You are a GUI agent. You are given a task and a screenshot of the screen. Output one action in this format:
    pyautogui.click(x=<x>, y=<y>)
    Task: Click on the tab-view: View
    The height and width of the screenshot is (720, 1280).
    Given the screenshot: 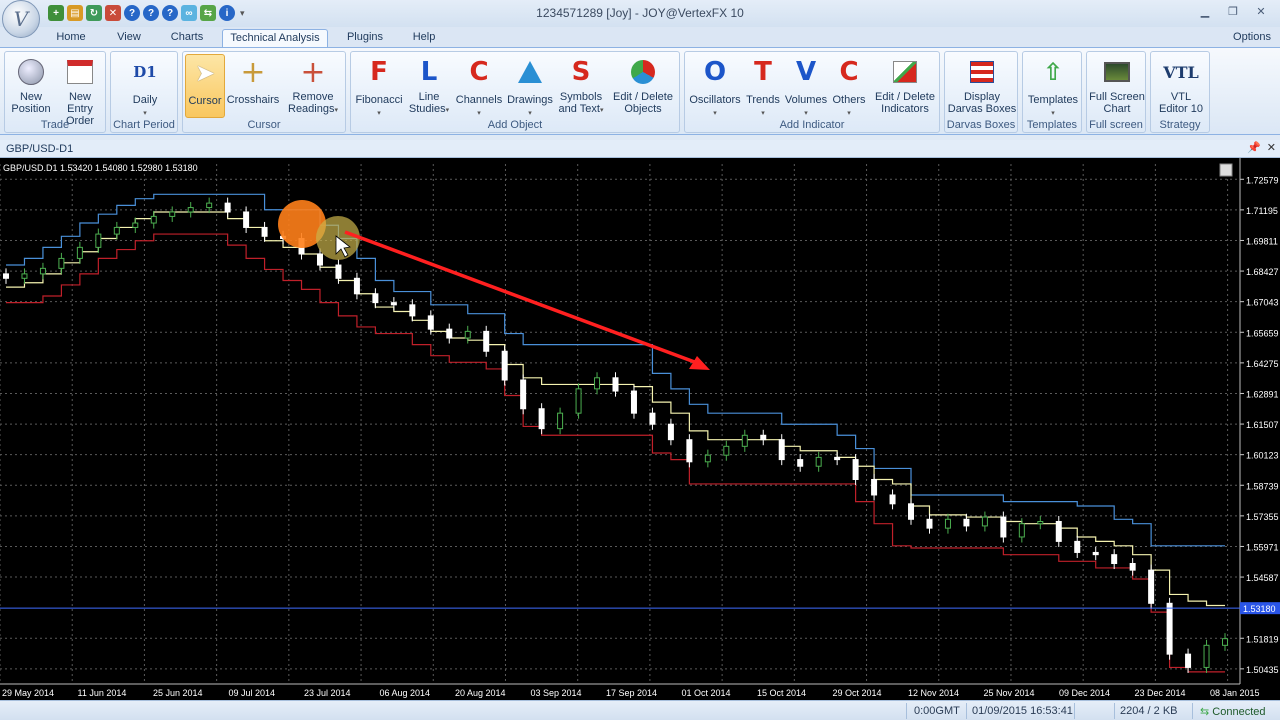 What is the action you would take?
    pyautogui.click(x=129, y=38)
    